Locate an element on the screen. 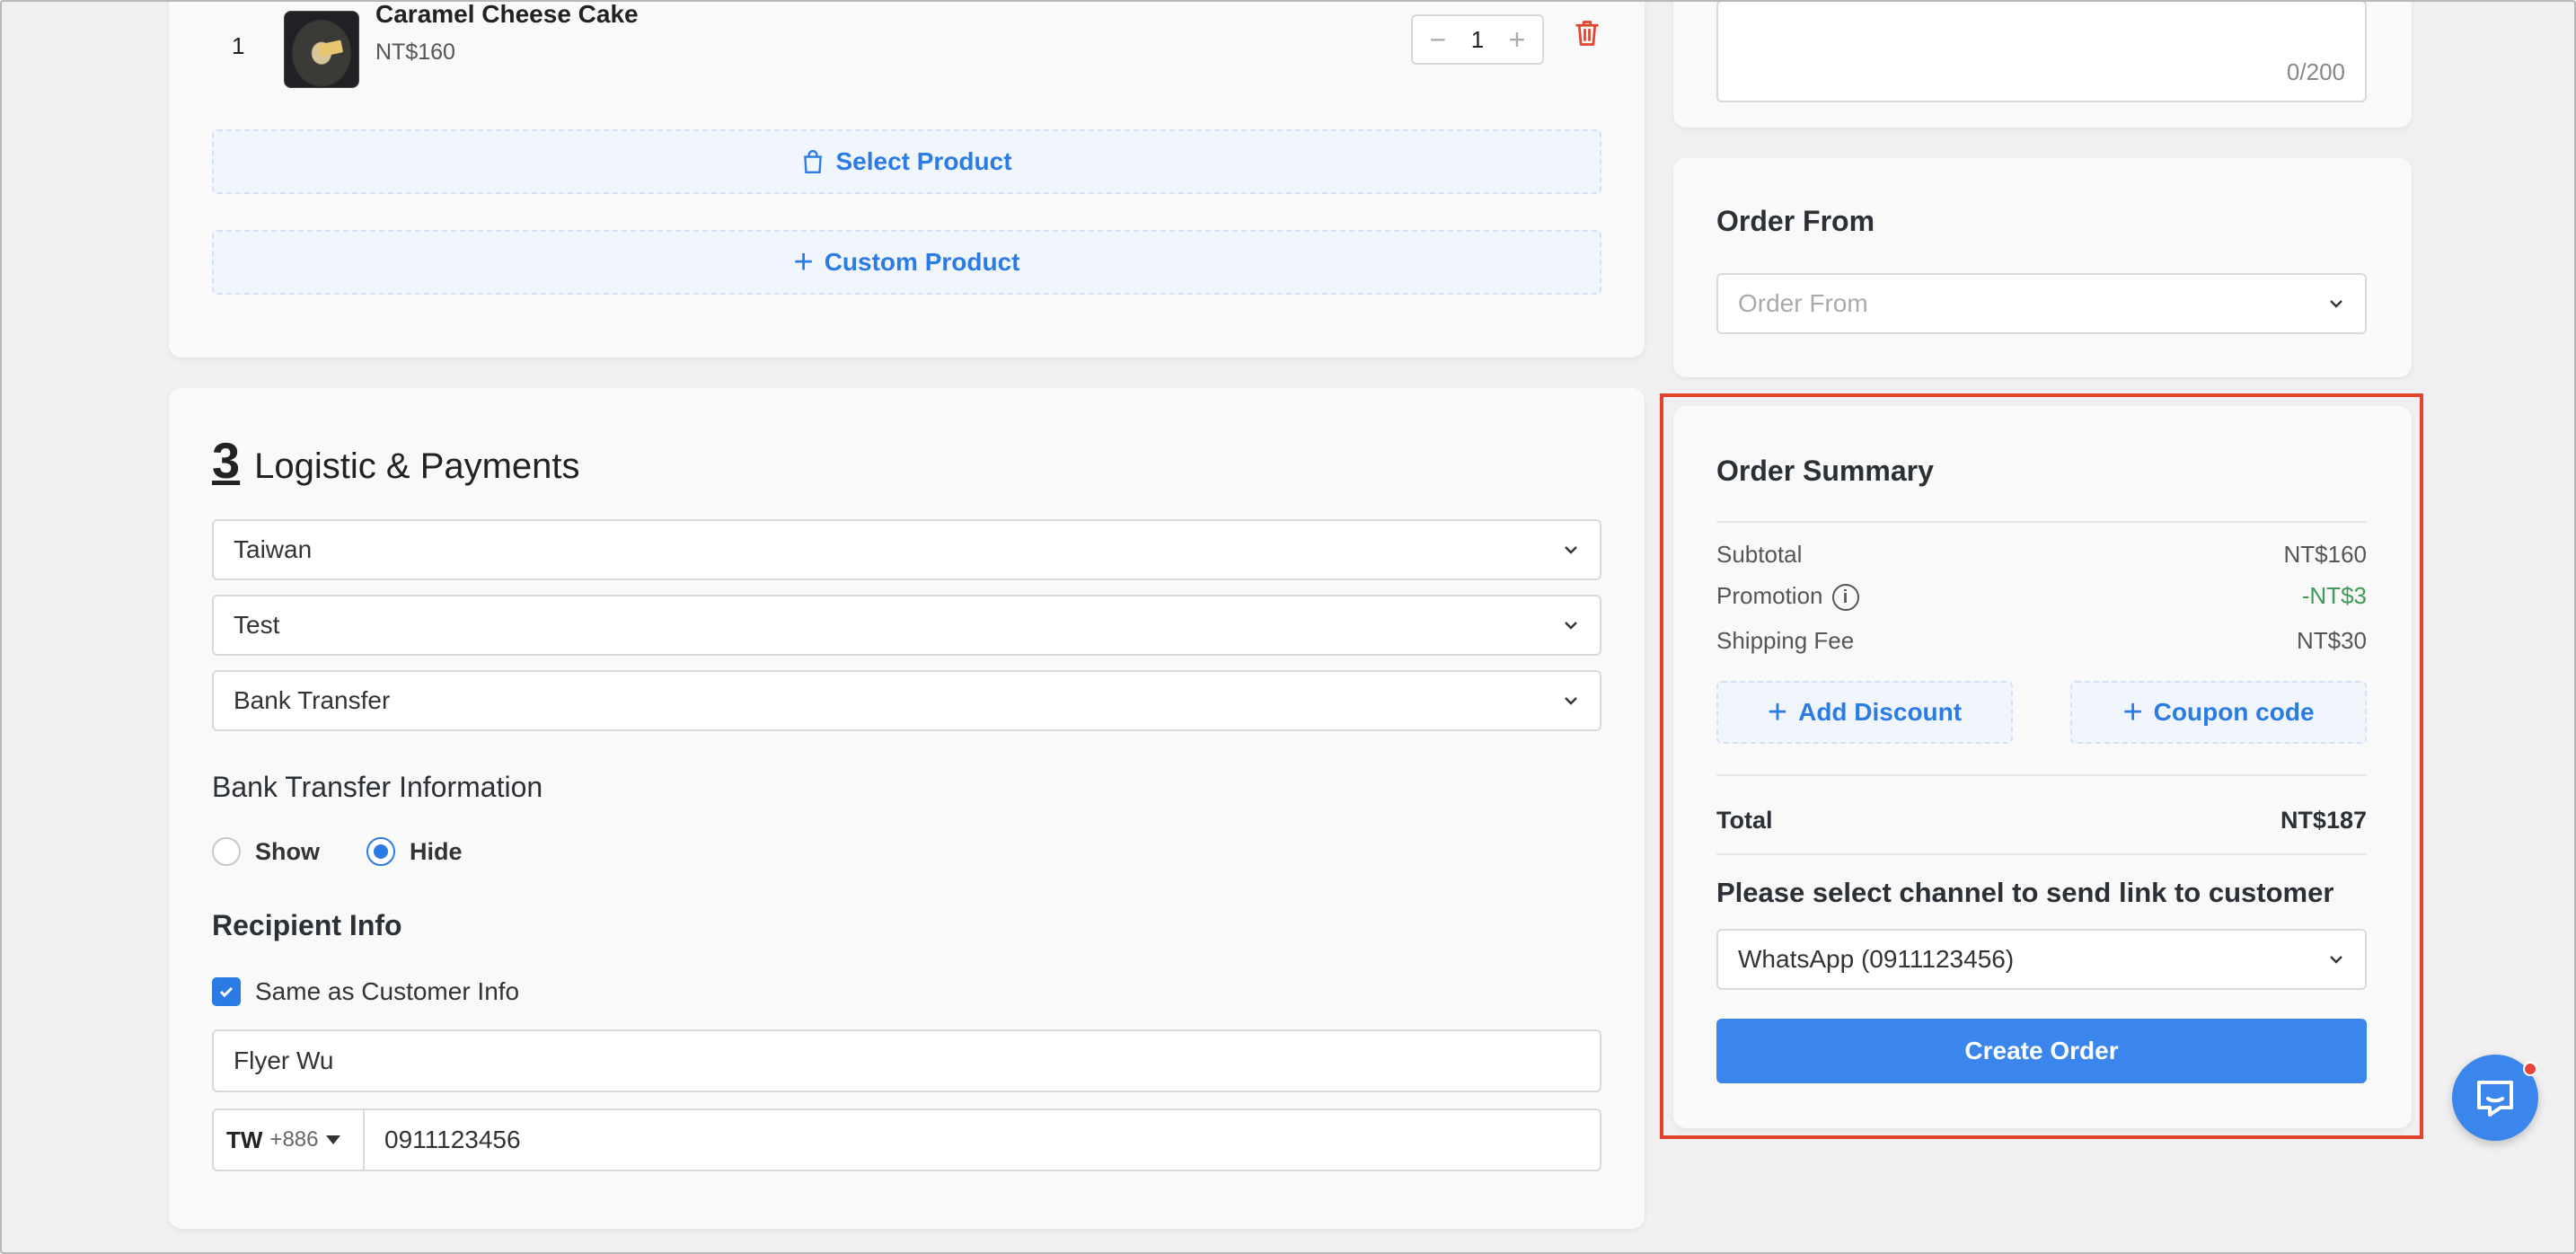 This screenshot has width=2576, height=1254. minus-icon: − is located at coordinates (1438, 40).